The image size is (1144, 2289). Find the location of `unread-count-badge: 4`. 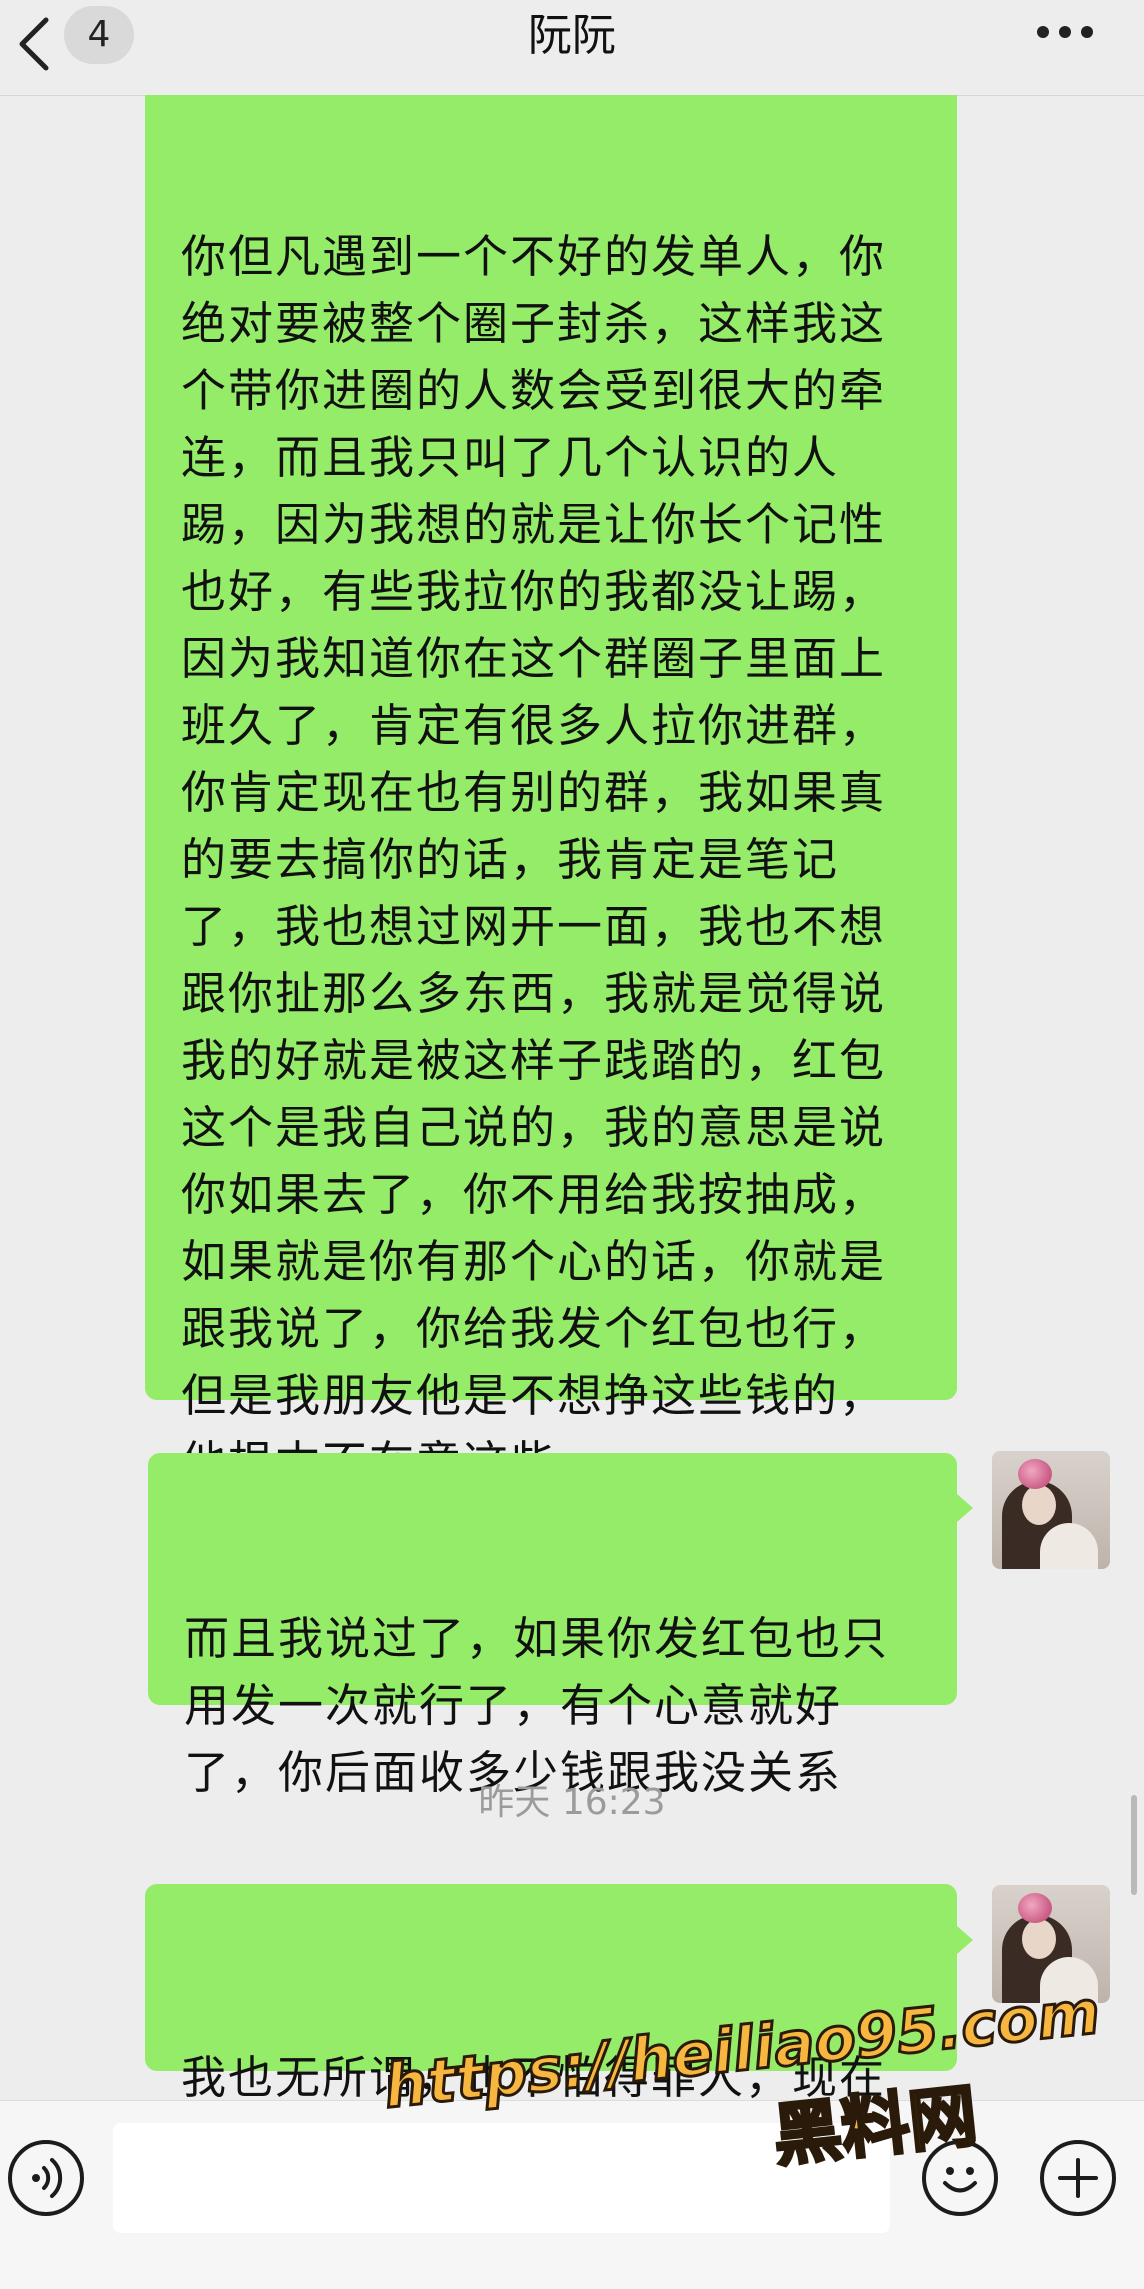

unread-count-badge: 4 is located at coordinates (99, 35).